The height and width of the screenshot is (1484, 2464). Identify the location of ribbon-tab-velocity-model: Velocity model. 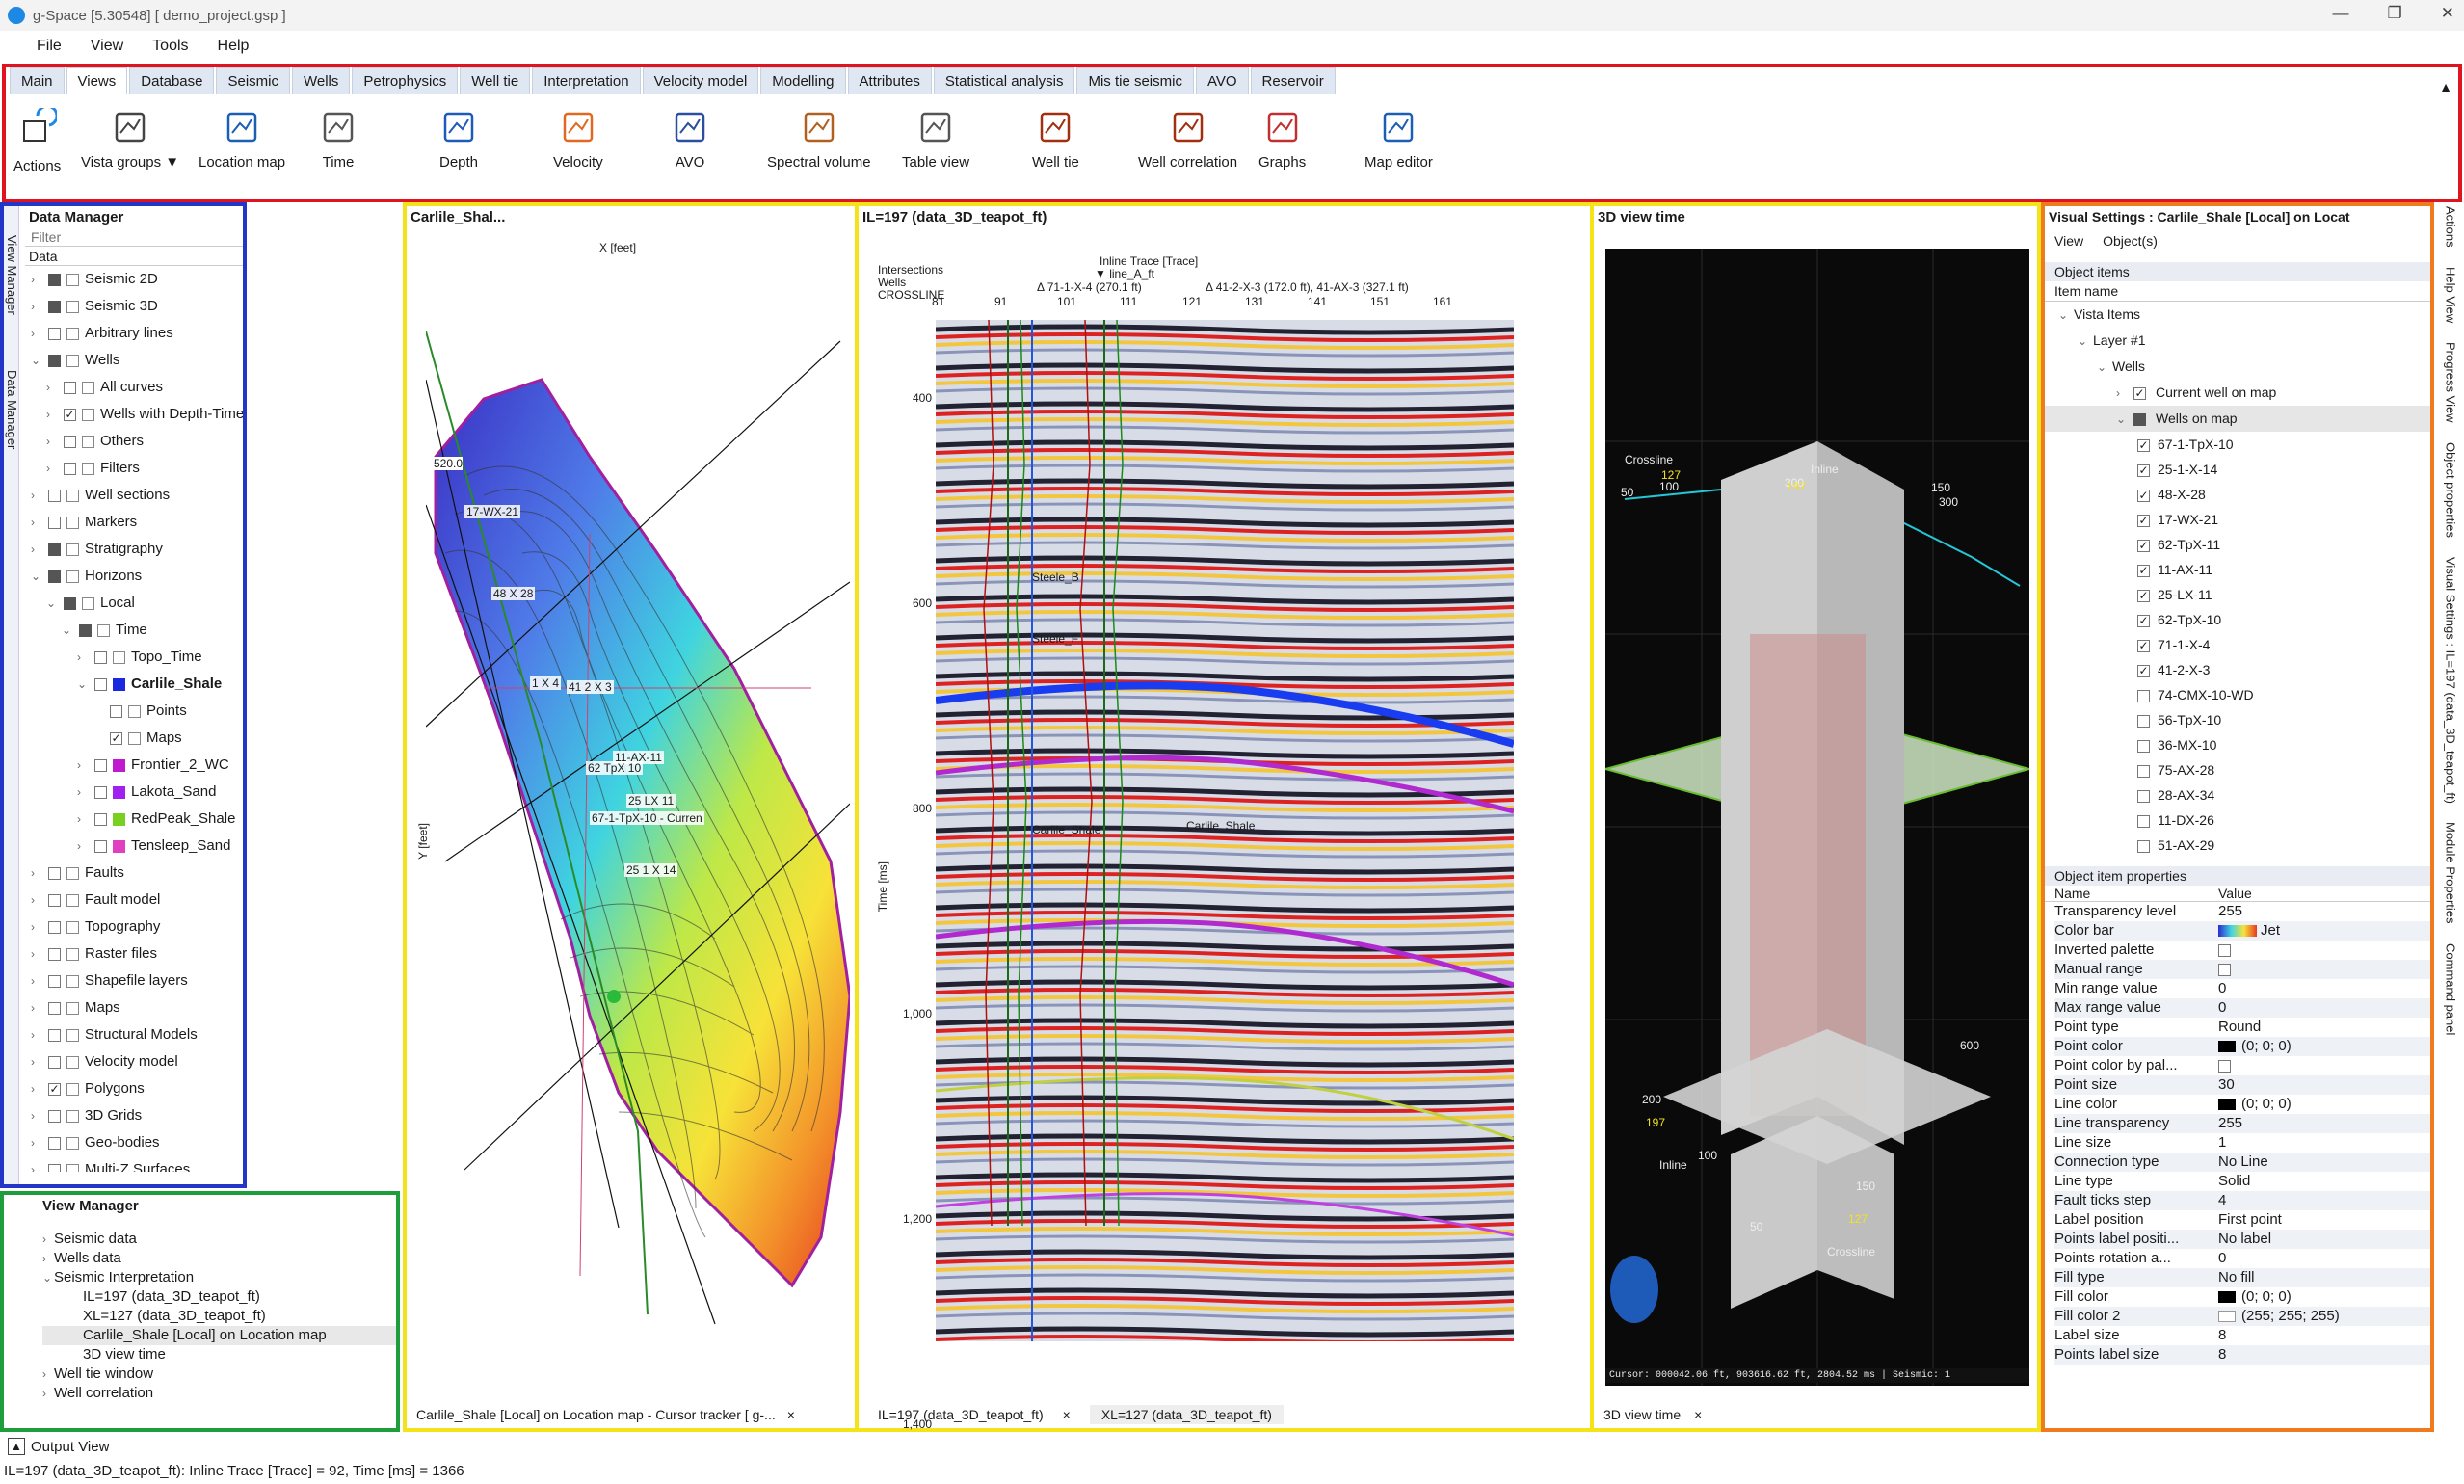
(700, 80).